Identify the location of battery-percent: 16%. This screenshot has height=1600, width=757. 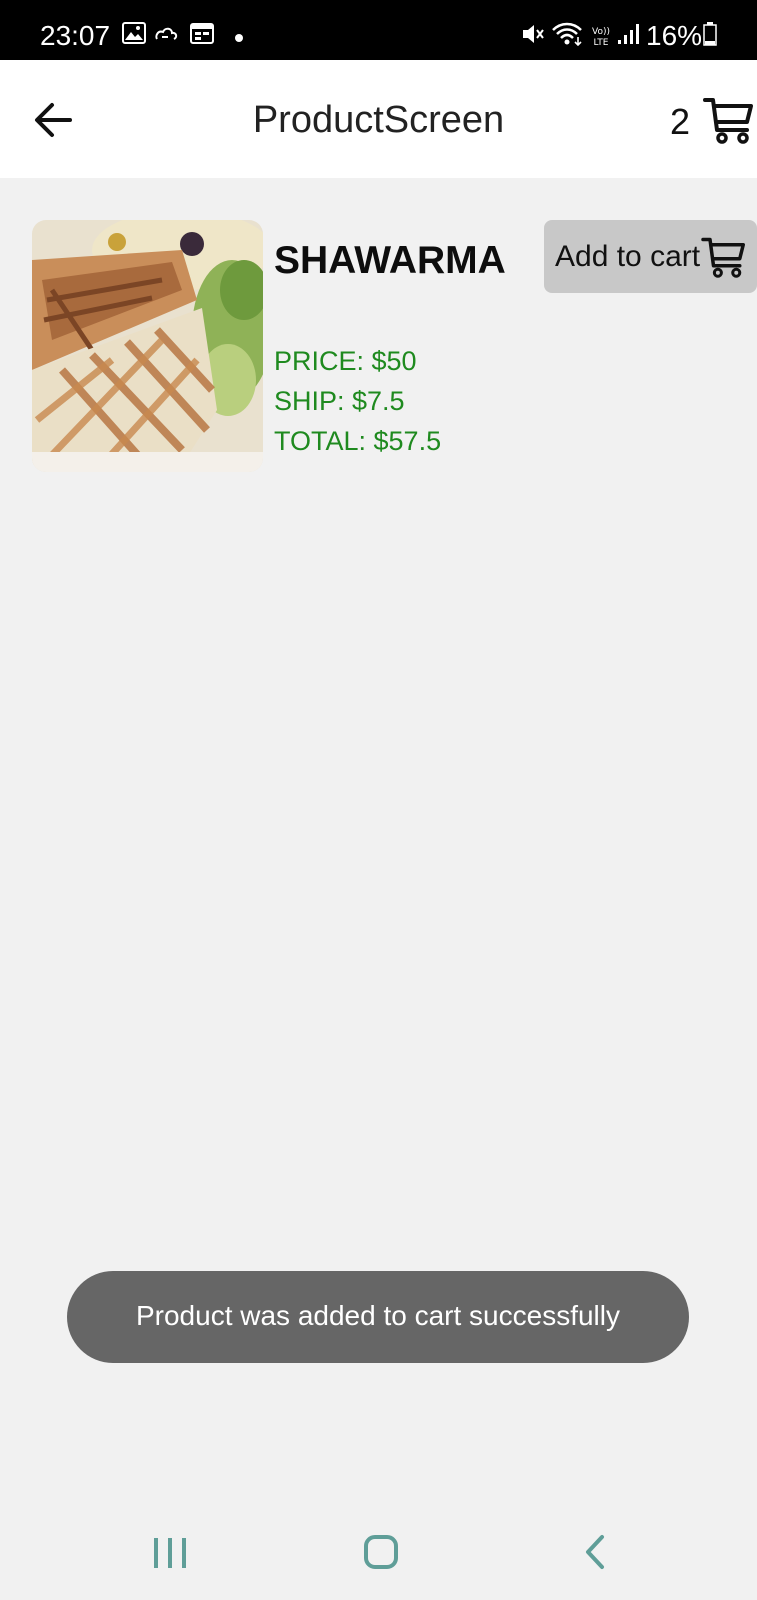
(674, 35).